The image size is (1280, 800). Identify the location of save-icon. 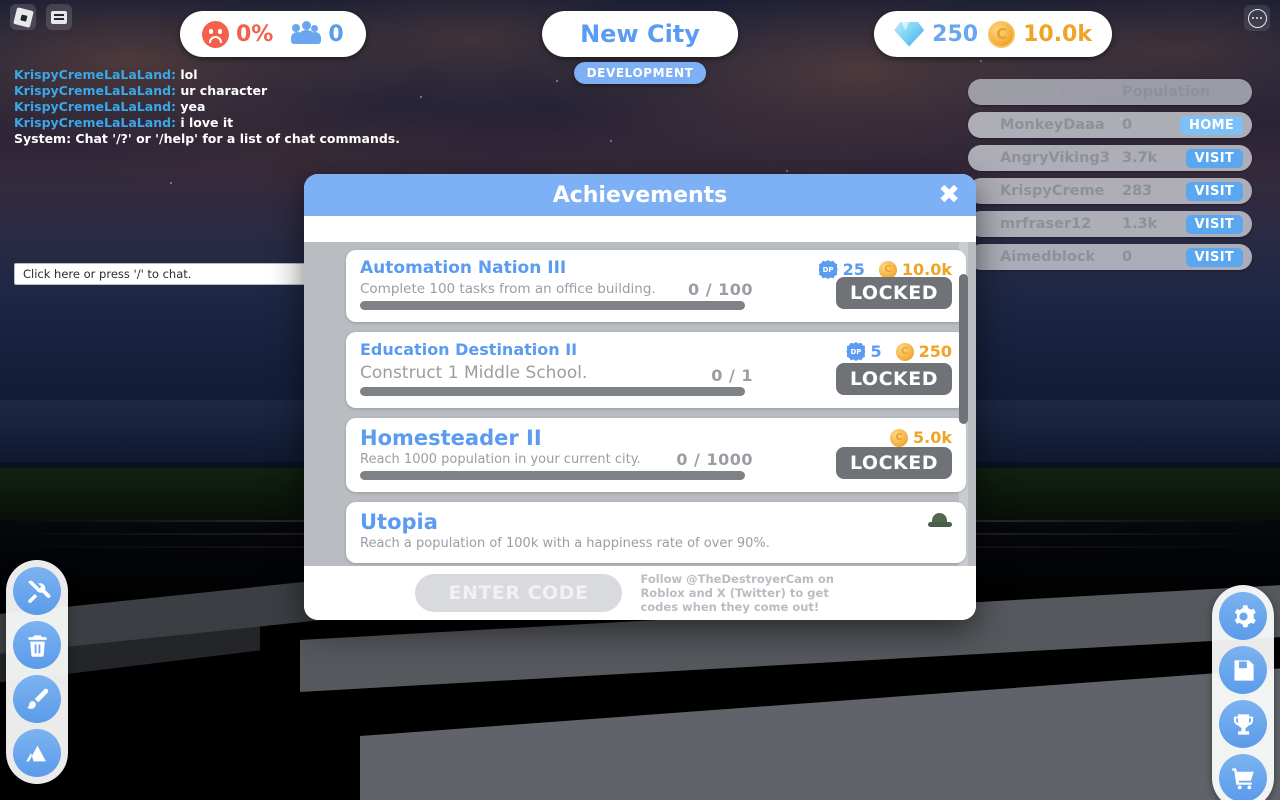
(1244, 670).